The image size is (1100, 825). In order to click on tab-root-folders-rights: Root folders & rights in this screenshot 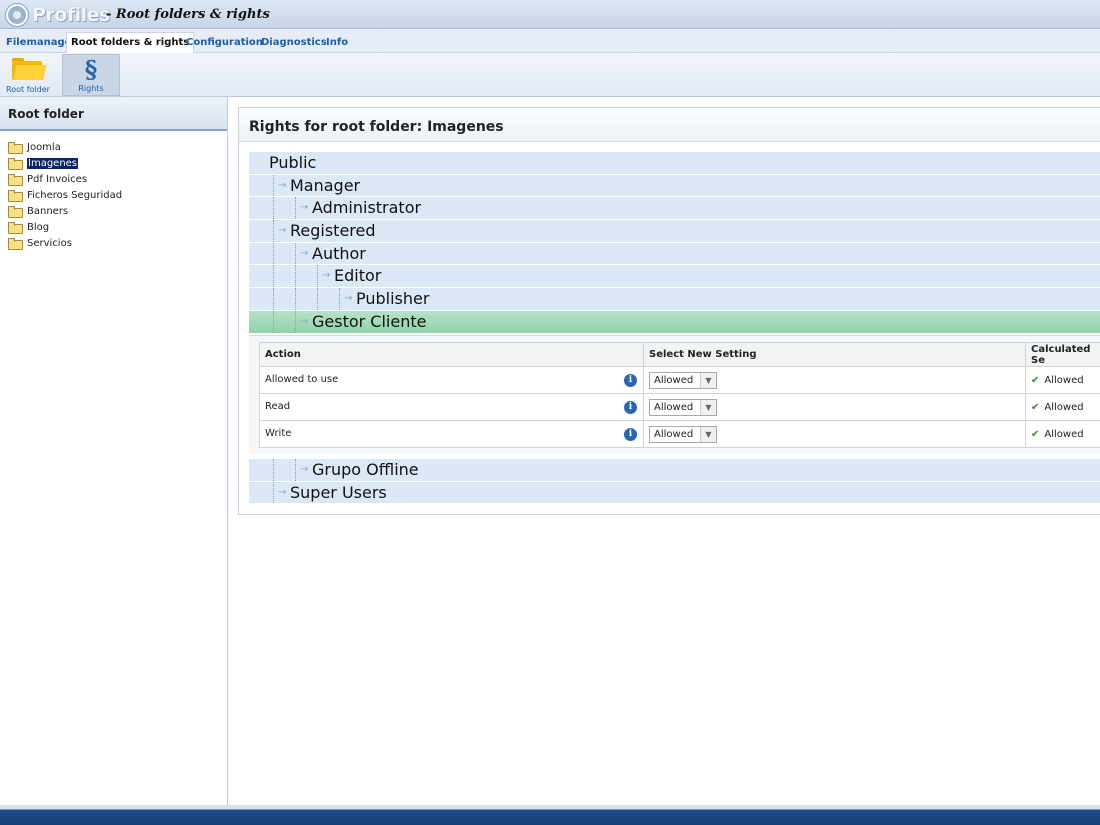, I will do `click(130, 43)`.